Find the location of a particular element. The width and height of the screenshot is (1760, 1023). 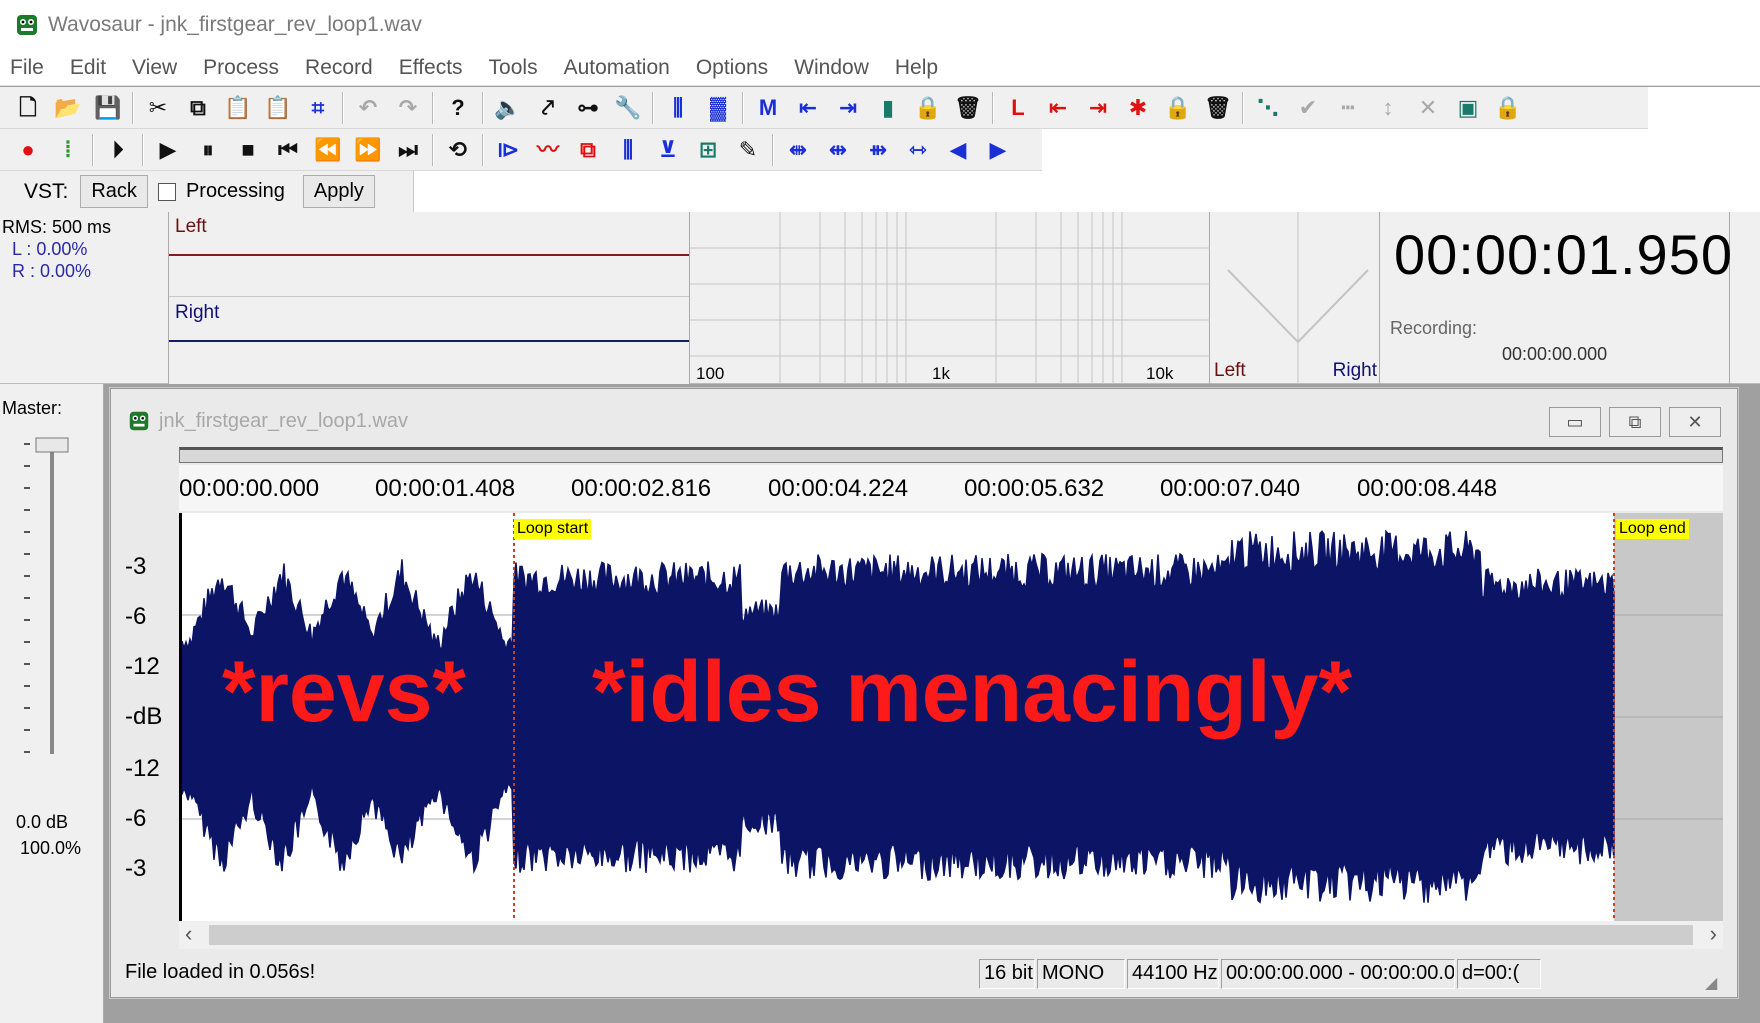

loop-lock-icon: 🔒 is located at coordinates (1178, 108).